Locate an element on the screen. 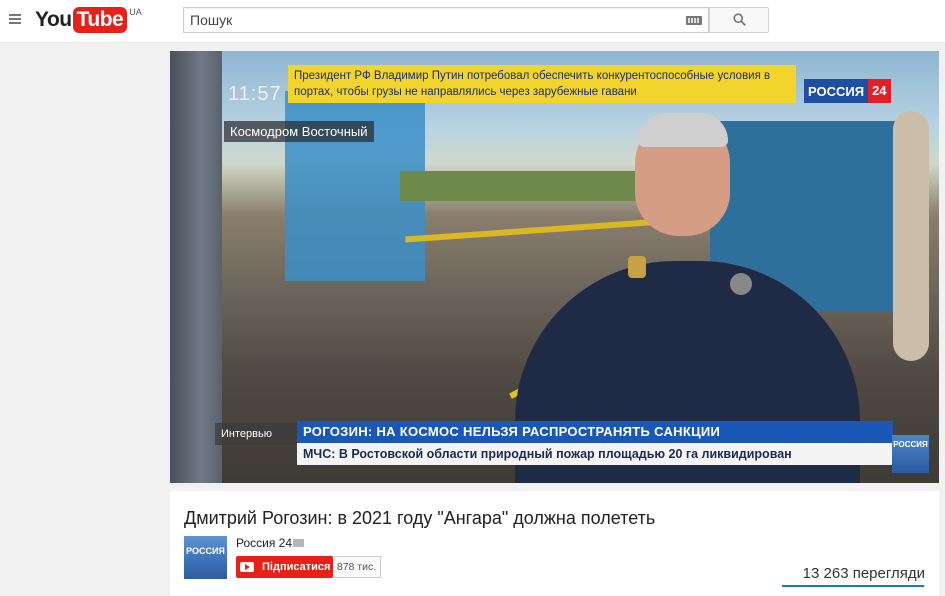 This screenshot has width=945, height=596. channel-avatar: РОССИЯ is located at coordinates (205, 557).